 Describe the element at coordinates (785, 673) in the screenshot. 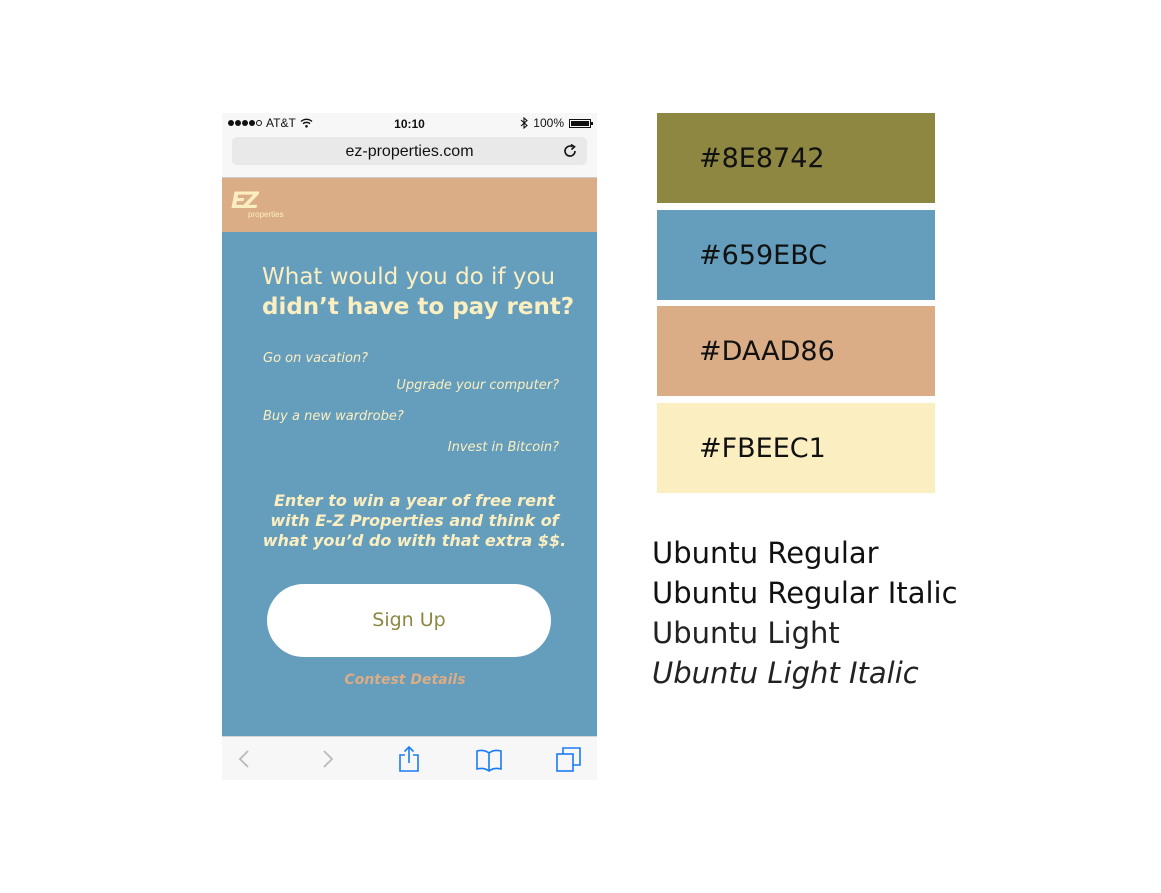

I see `font-name: Ubuntu Light Italic` at that location.